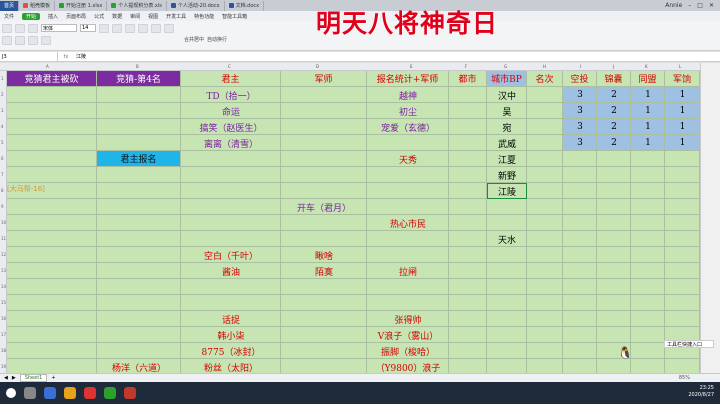 The height and width of the screenshot is (404, 720). I want to click on sheet-cell: 杨洋（六道）, so click(139, 366).